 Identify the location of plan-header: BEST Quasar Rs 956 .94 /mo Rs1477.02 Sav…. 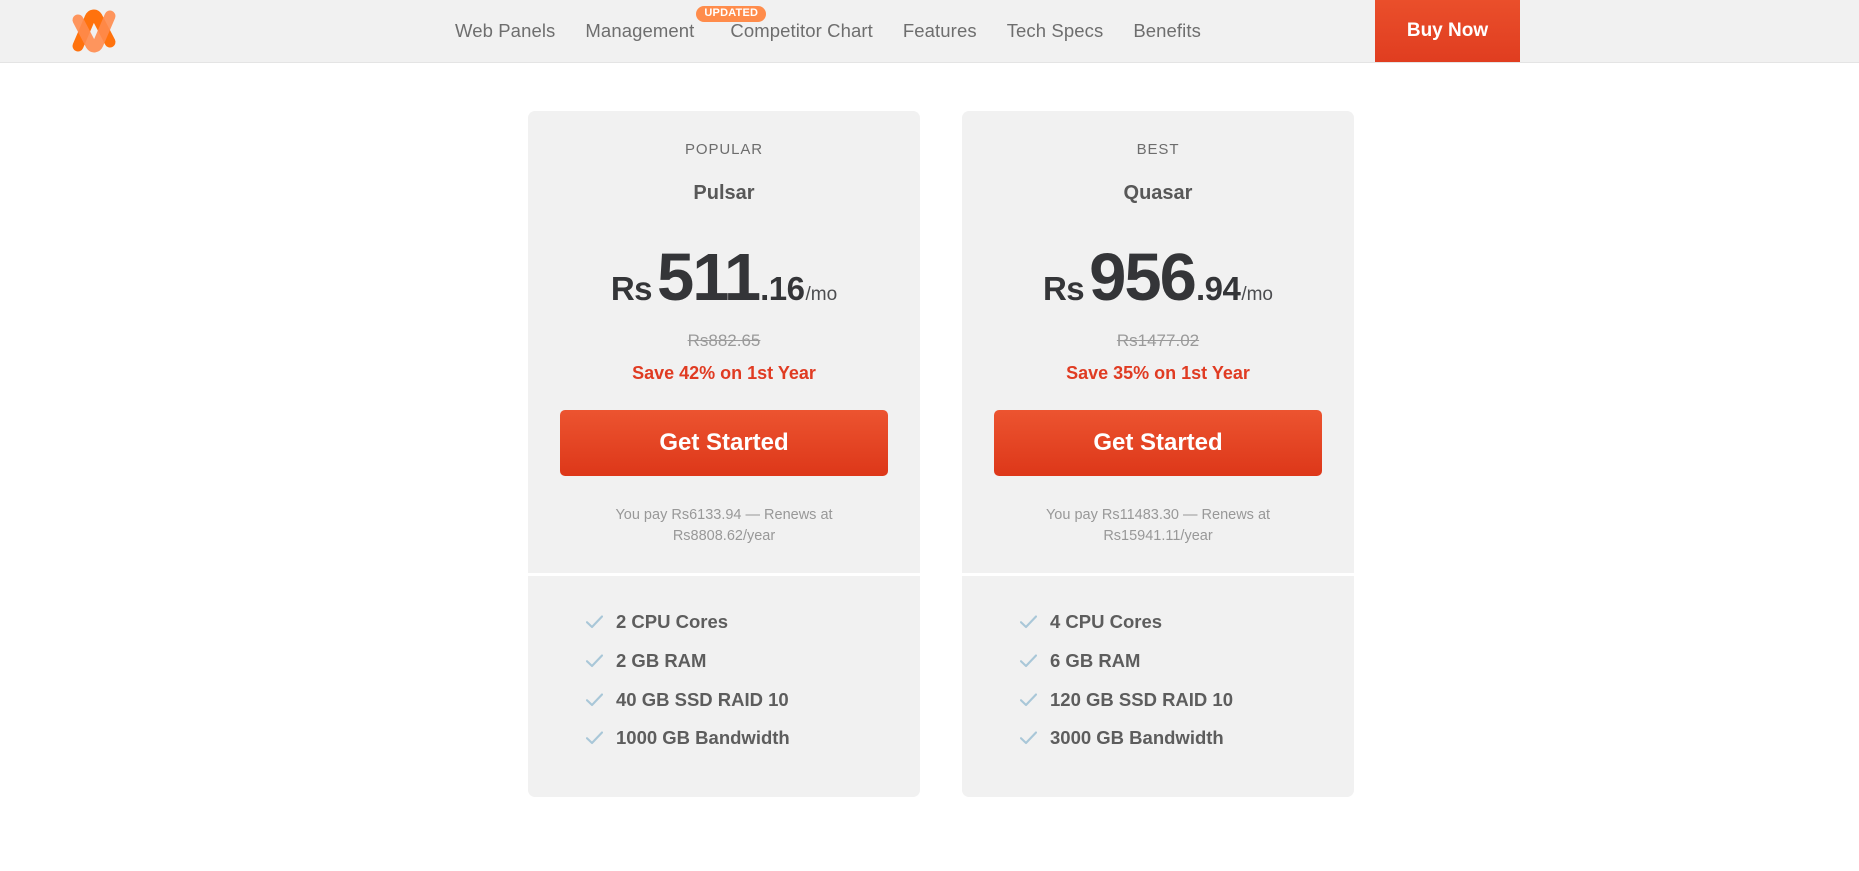
(1158, 342).